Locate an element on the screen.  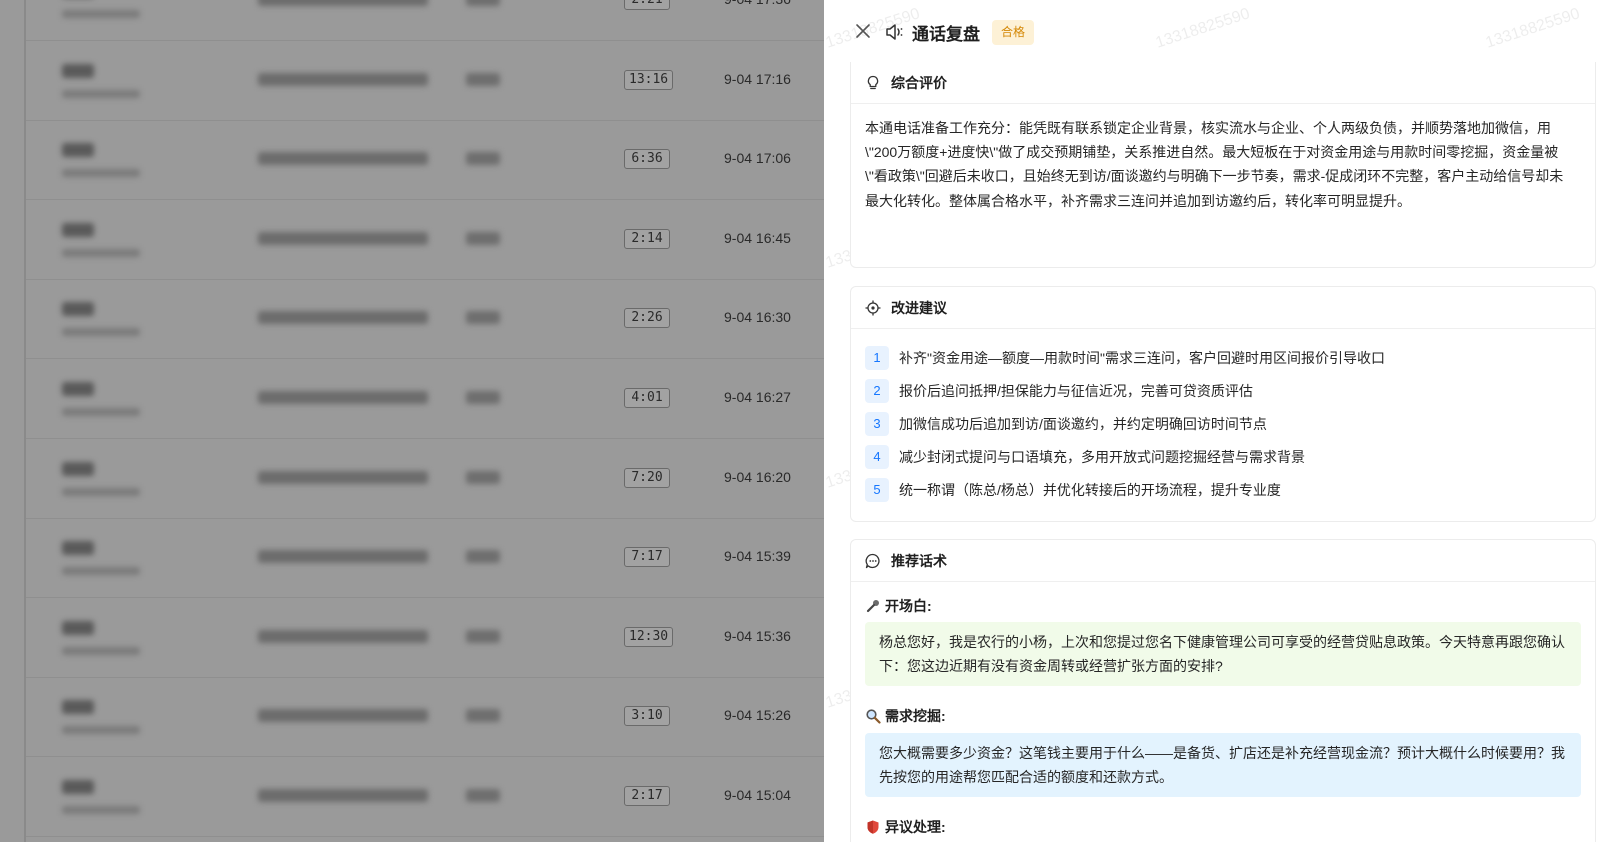
call-duration: 2:17 is located at coordinates (647, 796).